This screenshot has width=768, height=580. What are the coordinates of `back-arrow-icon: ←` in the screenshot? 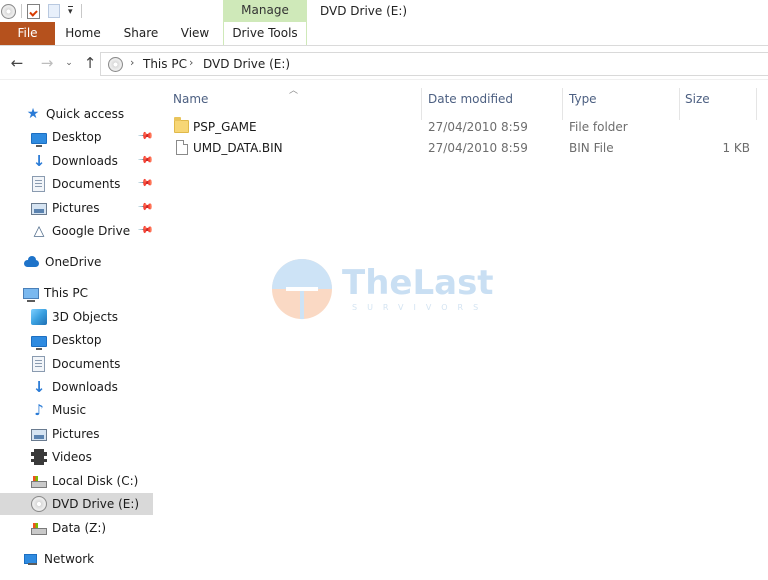 It's located at (17, 63).